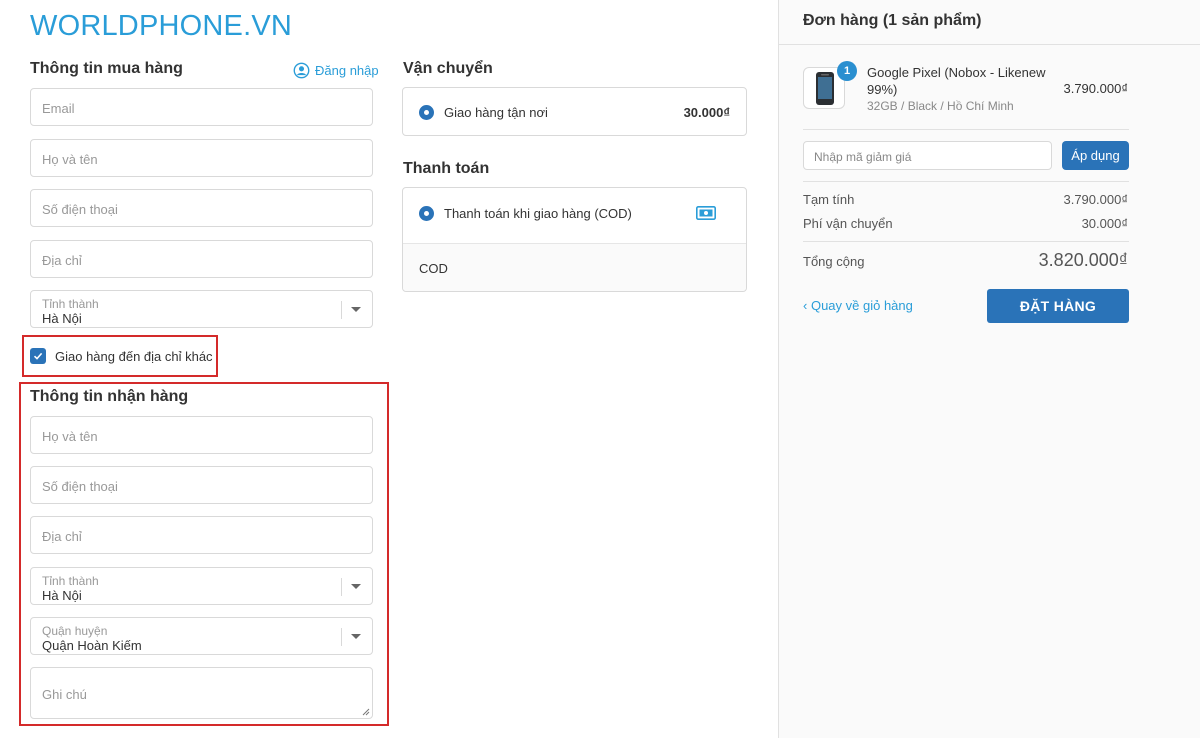  Describe the element at coordinates (201, 158) in the screenshot. I see `buyer-name-input: Họ và tên` at that location.